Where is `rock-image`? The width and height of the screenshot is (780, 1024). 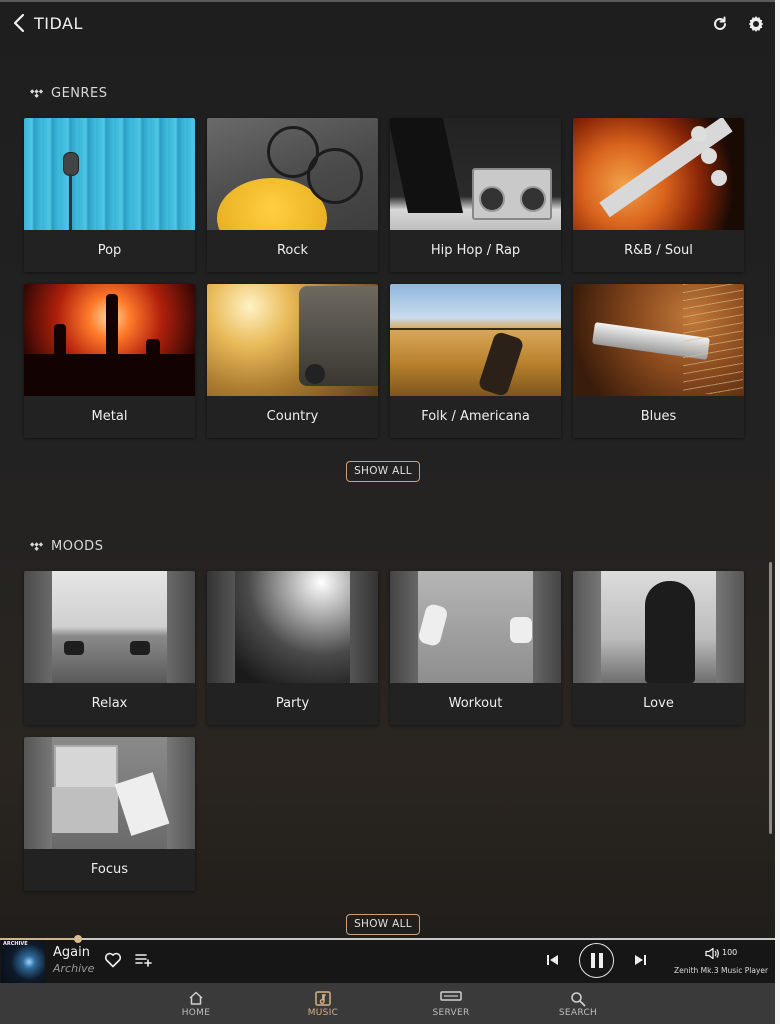 rock-image is located at coordinates (292, 174).